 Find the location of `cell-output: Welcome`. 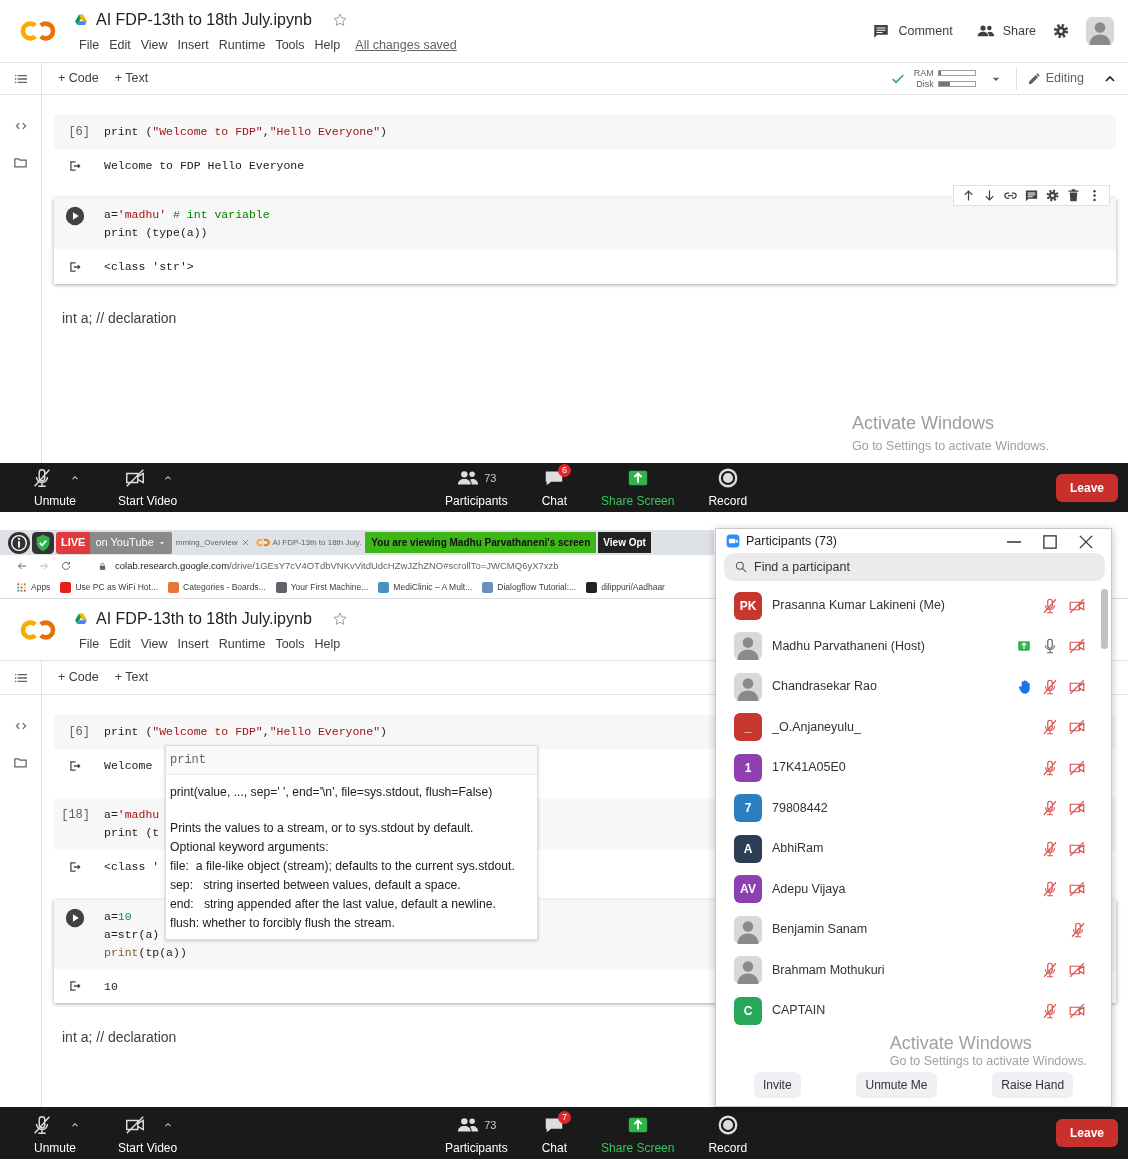

cell-output: Welcome is located at coordinates (128, 766).